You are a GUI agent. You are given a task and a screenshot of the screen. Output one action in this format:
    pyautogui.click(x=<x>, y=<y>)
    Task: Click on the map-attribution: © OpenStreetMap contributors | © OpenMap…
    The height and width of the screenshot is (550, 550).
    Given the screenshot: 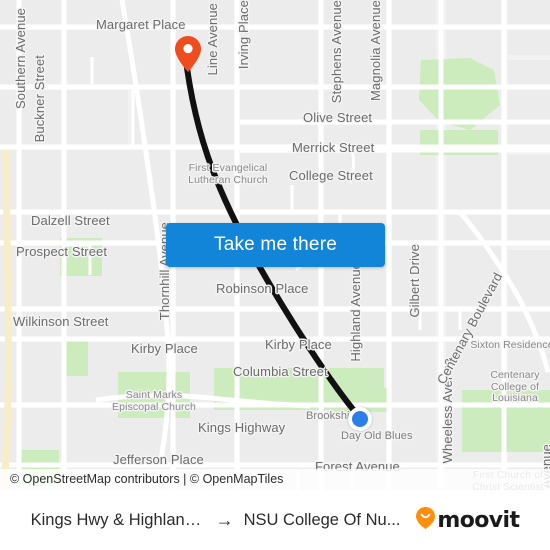 What is the action you would take?
    pyautogui.click(x=275, y=479)
    